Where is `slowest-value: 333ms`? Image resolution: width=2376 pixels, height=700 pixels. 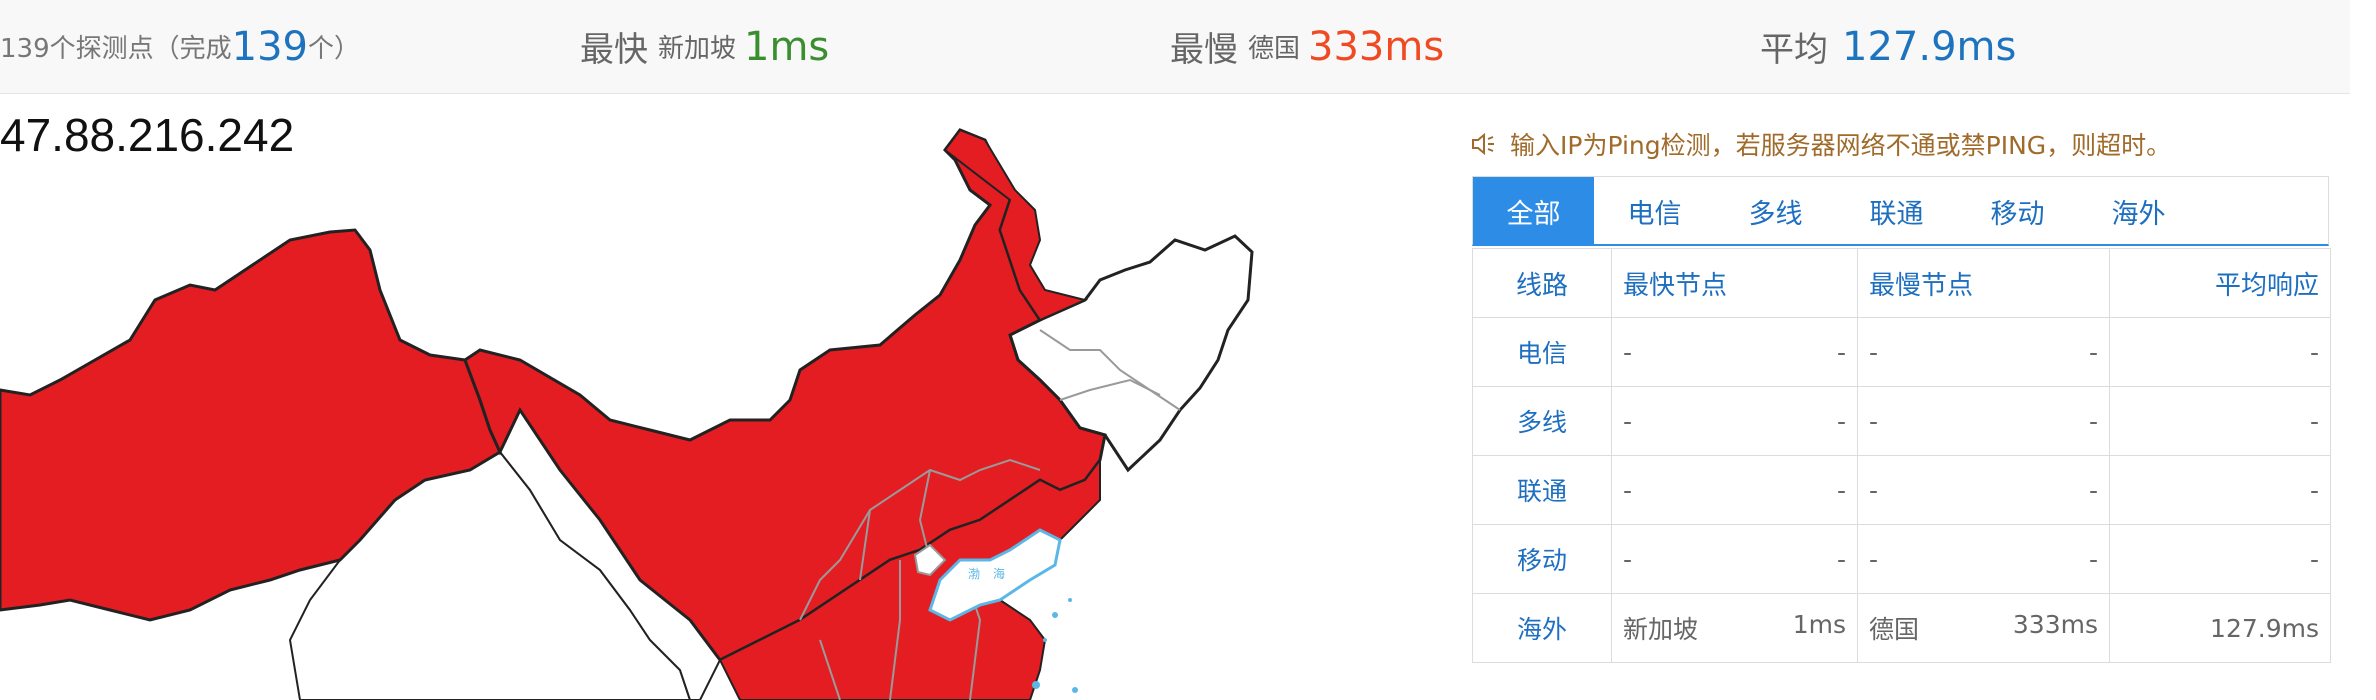
slowest-value: 333ms is located at coordinates (1376, 46).